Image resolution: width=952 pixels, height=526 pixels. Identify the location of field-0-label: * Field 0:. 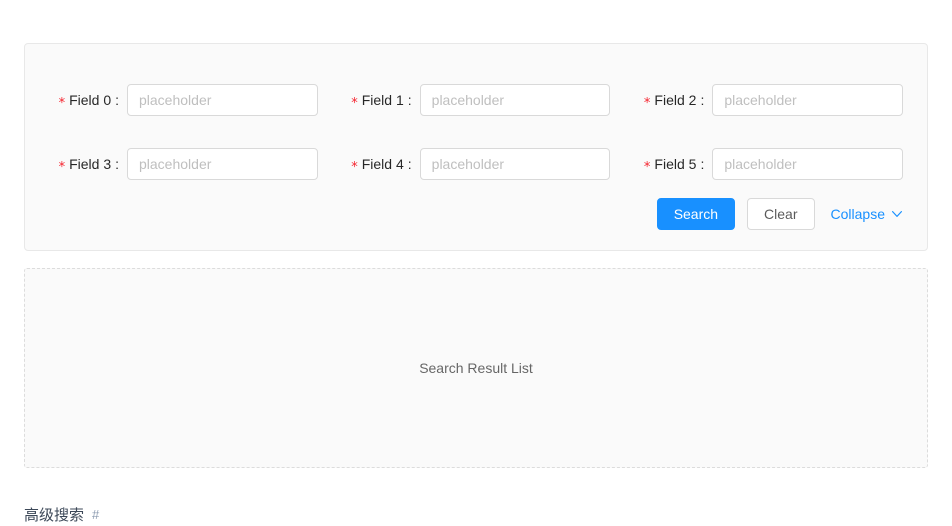
(88, 101).